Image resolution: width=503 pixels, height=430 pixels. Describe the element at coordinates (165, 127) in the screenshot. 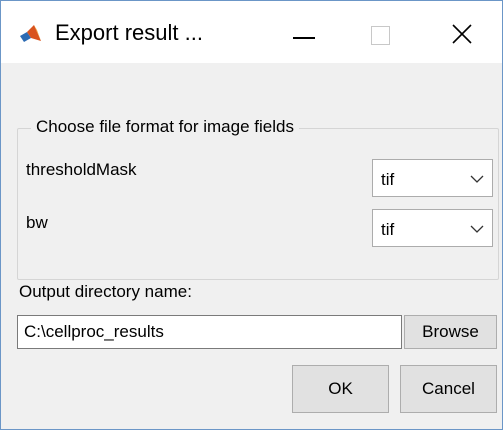

I see `group-legend: Choose file format for image fields` at that location.